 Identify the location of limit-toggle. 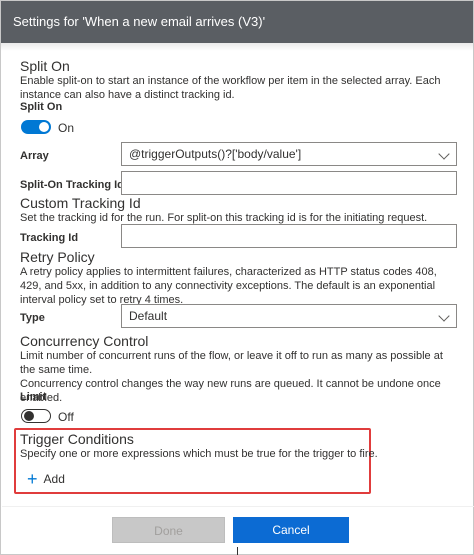
(36, 416).